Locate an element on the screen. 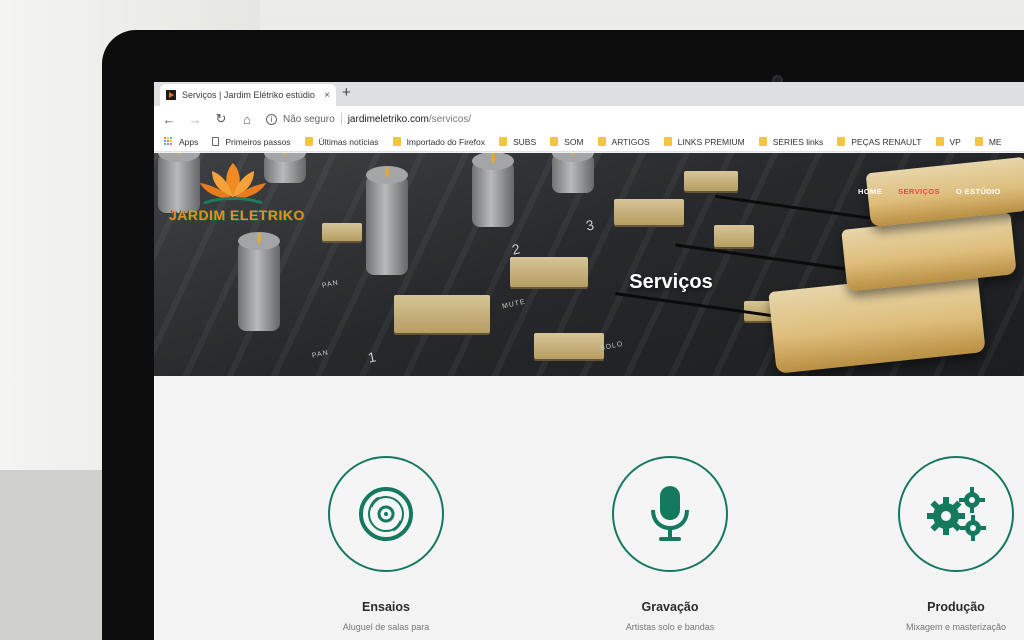 The width and height of the screenshot is (1024, 640). nav-o-estudio: O ESTÚDIO is located at coordinates (978, 191).